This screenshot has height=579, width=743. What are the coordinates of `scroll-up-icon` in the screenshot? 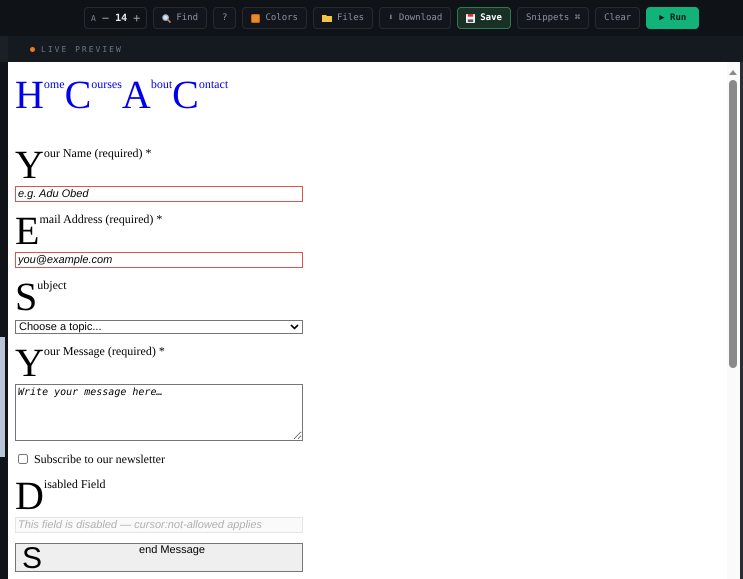 It's located at (733, 72).